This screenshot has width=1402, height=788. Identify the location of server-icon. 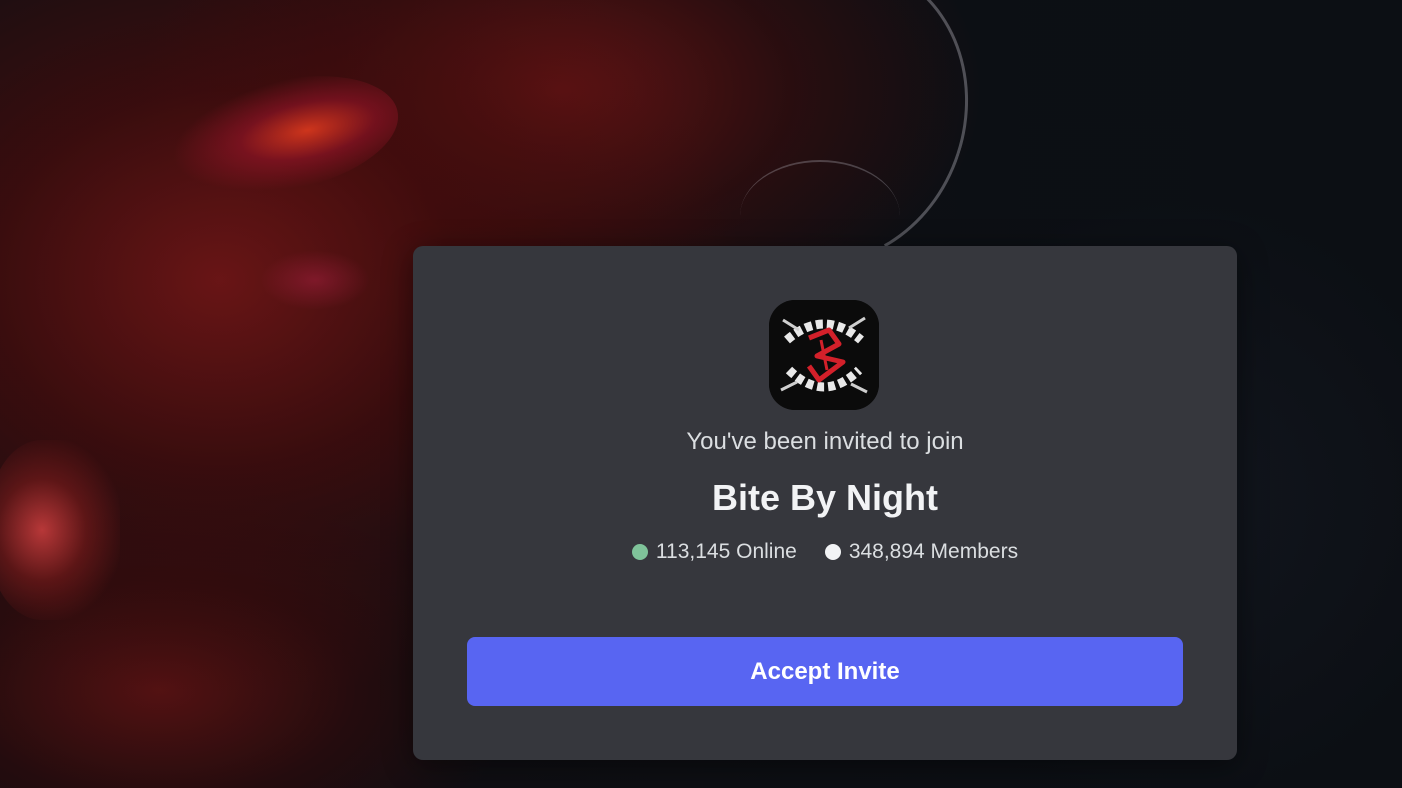
(824, 355).